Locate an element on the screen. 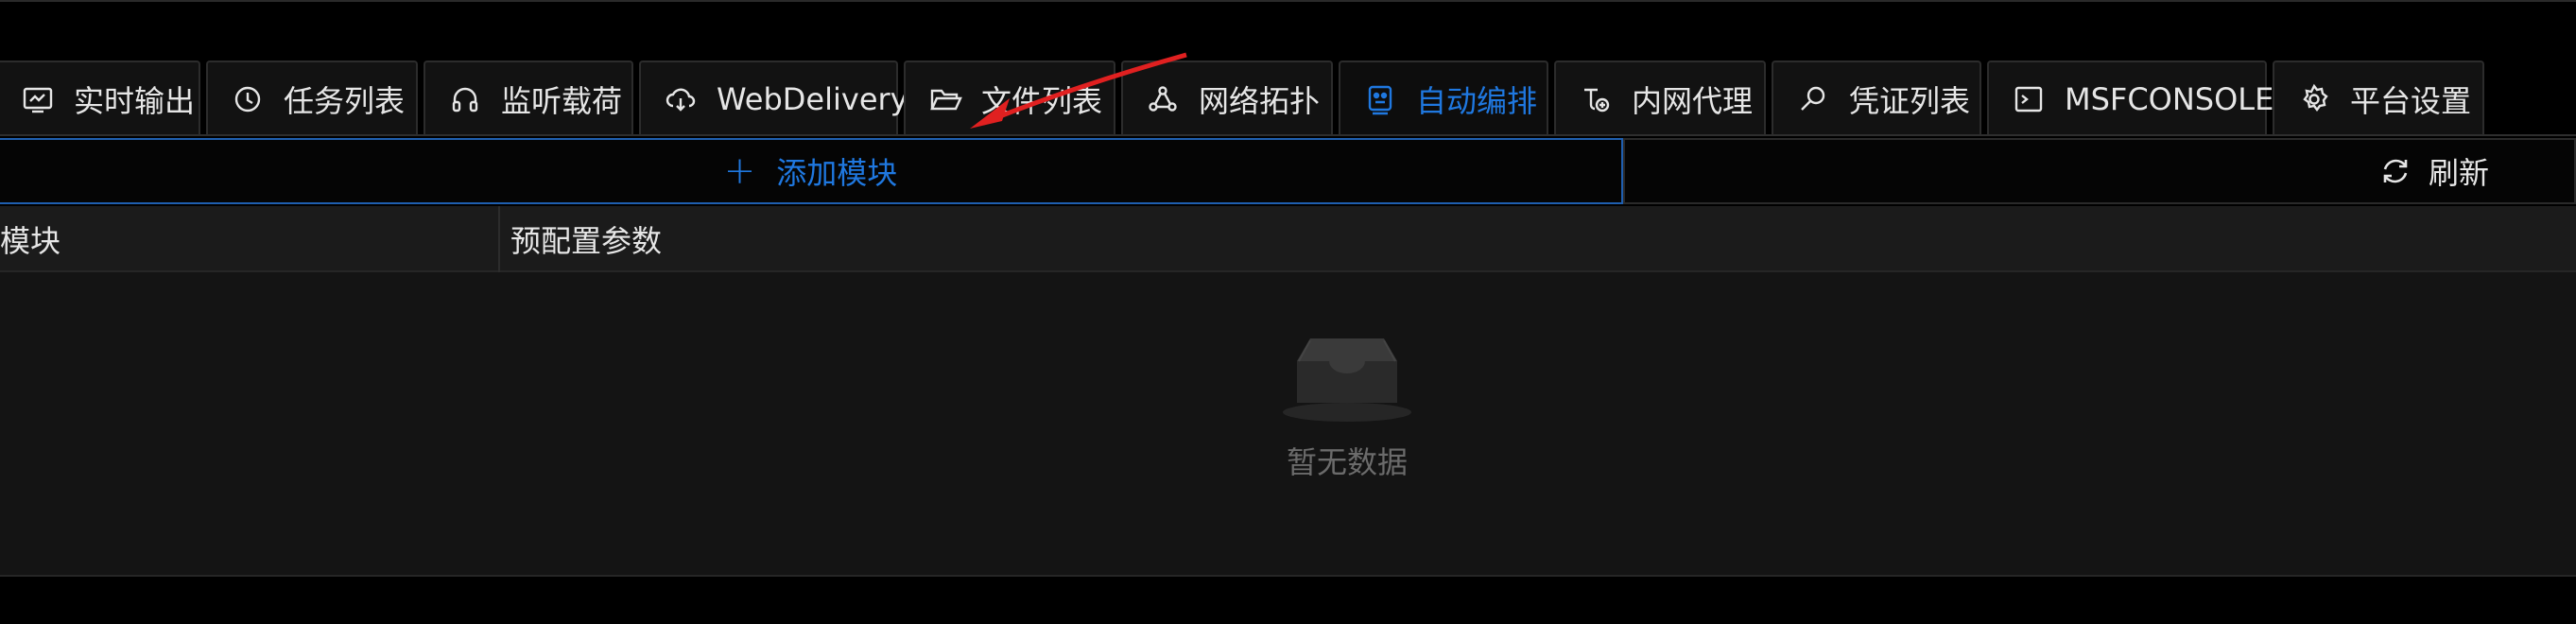  history-icon is located at coordinates (248, 99).